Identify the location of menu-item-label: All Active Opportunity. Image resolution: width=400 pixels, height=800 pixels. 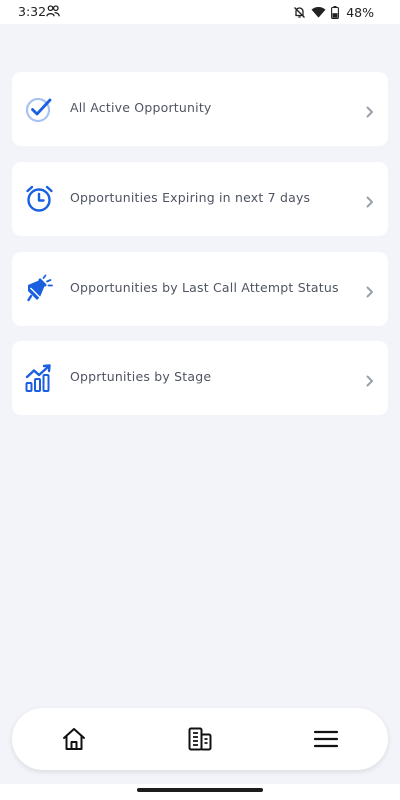
(141, 107).